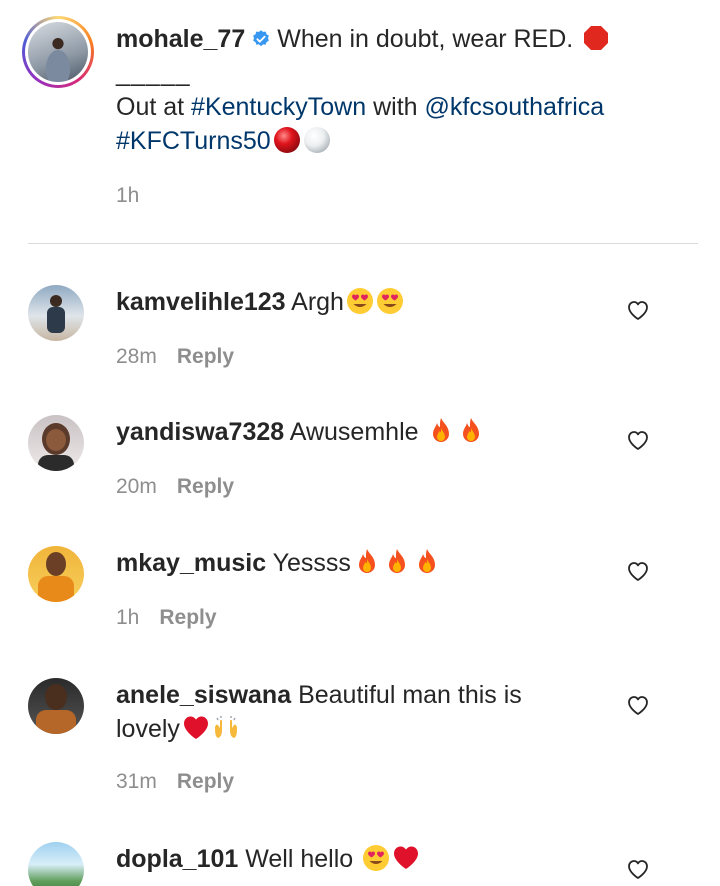 The image size is (720, 886). What do you see at coordinates (515, 107) in the screenshot?
I see `mention-kfcsouthafrica: @kfcsouthafrica` at bounding box center [515, 107].